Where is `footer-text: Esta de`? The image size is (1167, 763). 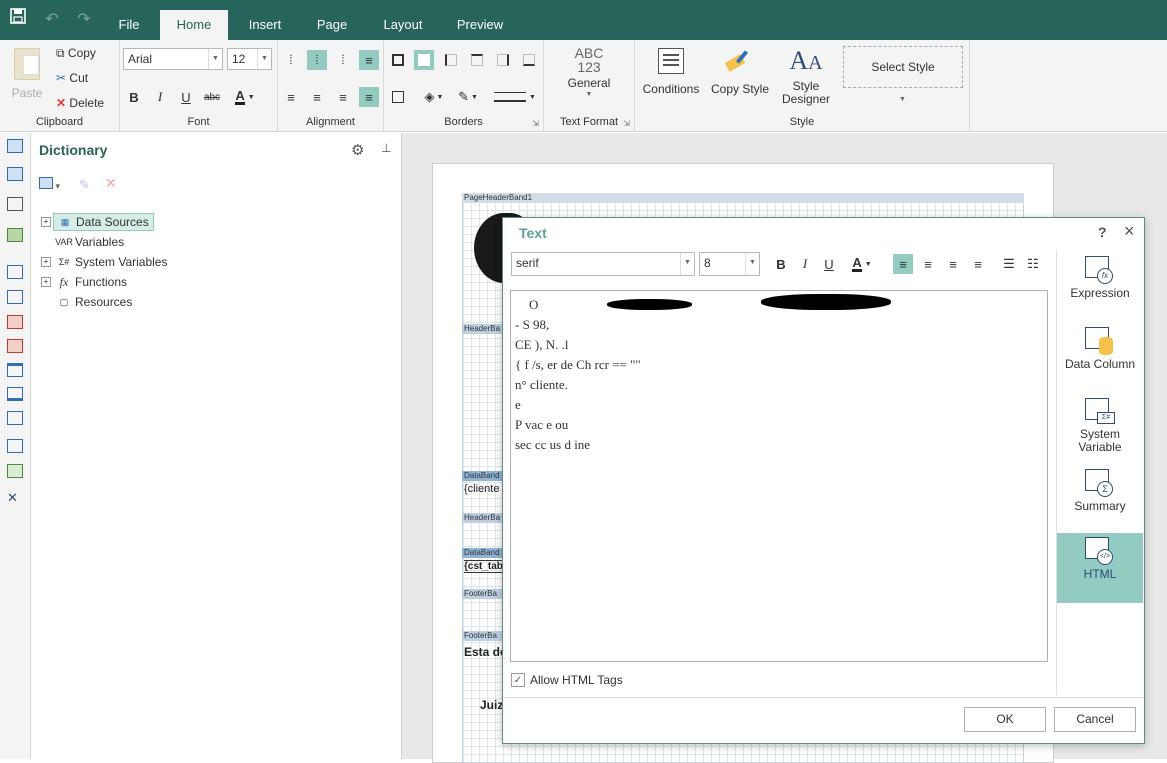
footer-text: Esta de is located at coordinates (484, 652).